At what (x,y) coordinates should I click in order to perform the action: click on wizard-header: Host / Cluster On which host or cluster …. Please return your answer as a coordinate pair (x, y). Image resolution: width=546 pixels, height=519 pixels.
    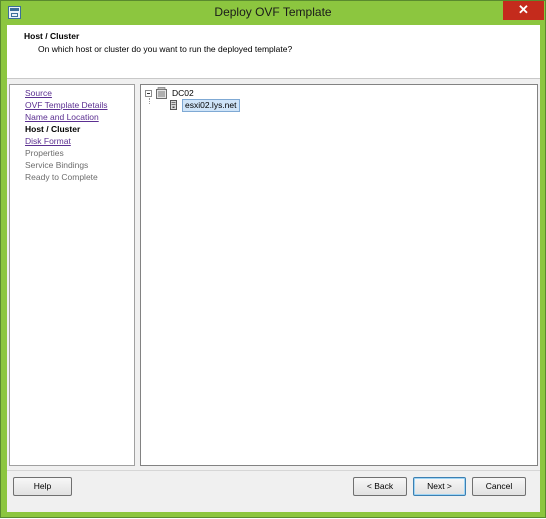
    Looking at the image, I should click on (273, 52).